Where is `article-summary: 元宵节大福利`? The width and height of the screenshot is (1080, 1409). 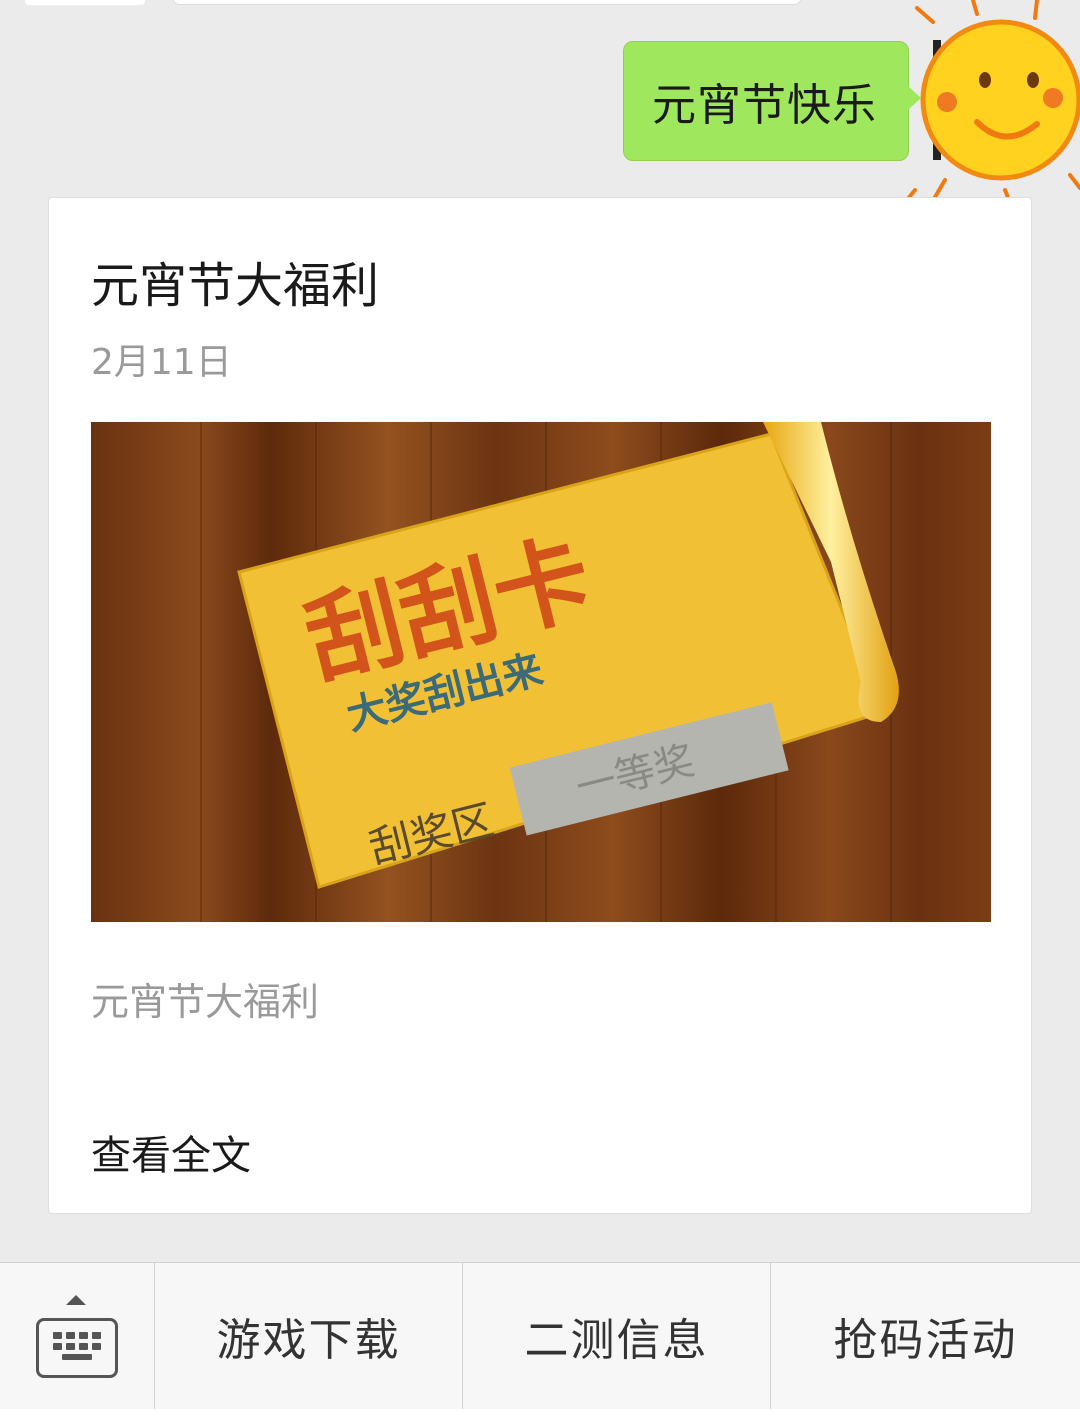
article-summary: 元宵节大福利 is located at coordinates (205, 1002).